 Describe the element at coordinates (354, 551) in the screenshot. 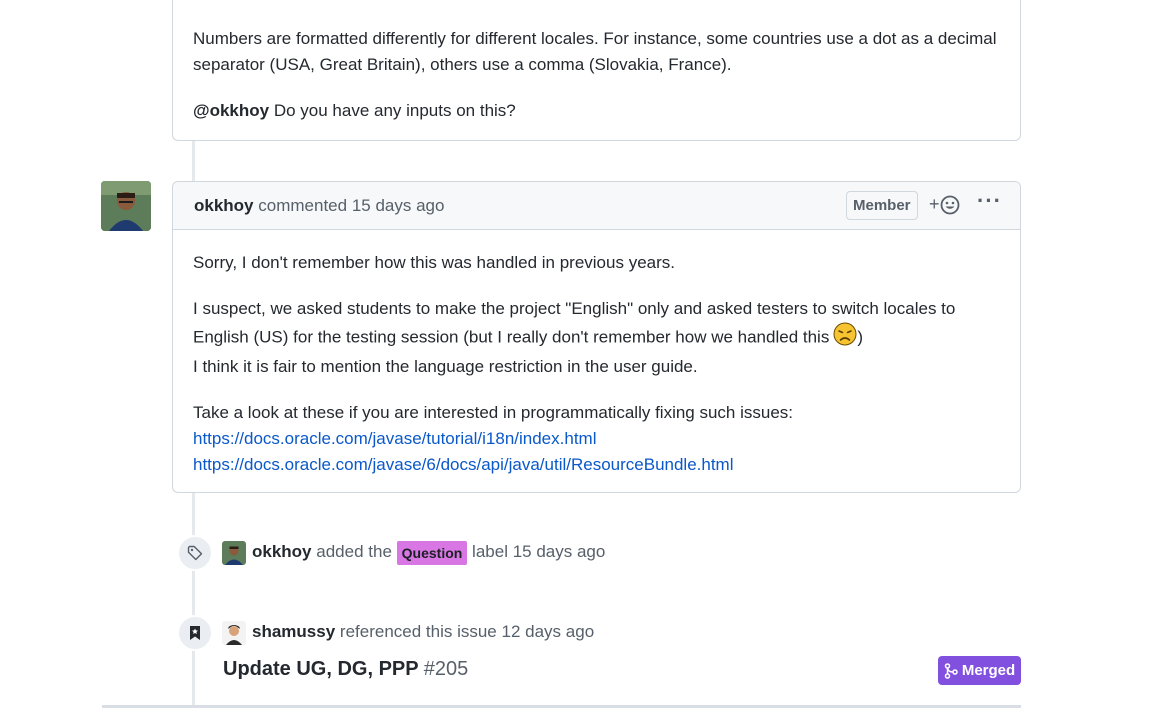

I see `event-action: added the` at that location.